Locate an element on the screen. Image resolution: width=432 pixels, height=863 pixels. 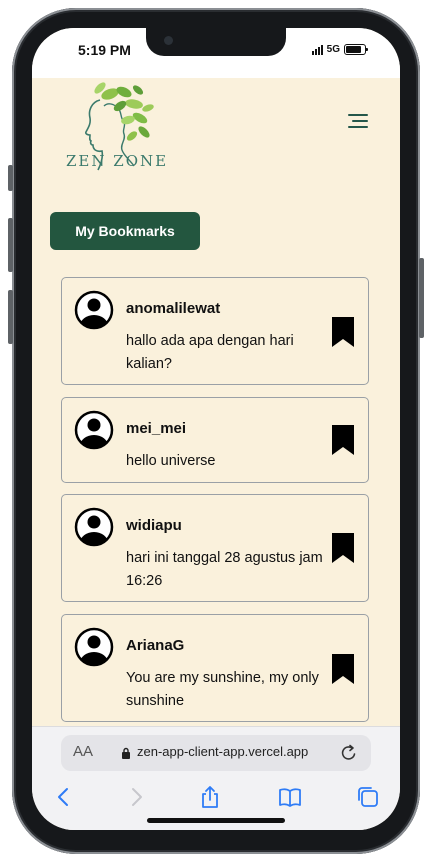
volume-down-button is located at coordinates (10, 317).